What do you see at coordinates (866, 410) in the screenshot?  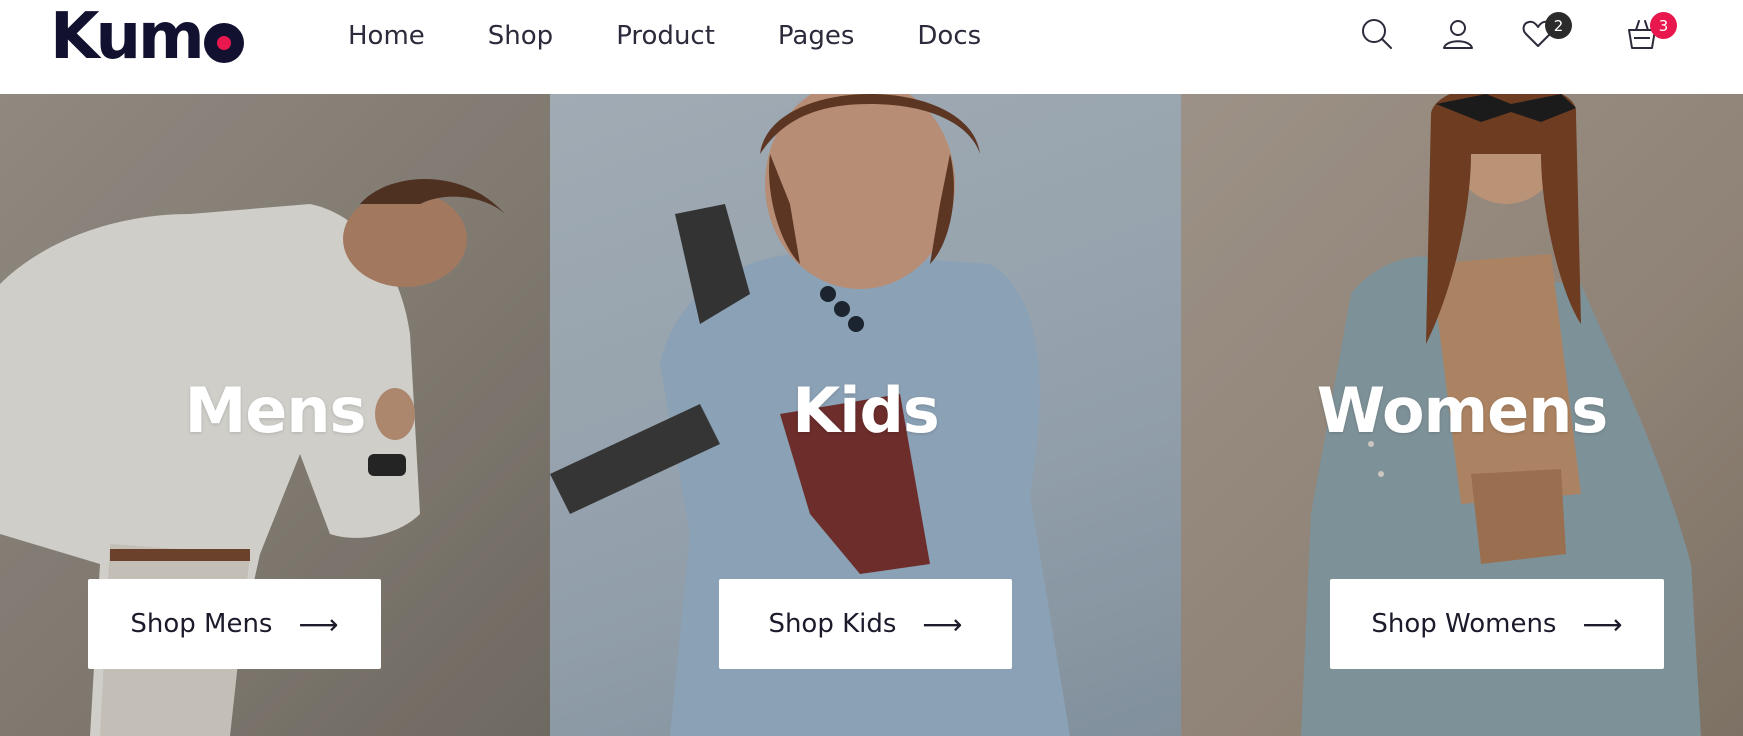 I see `kids-title: Kids` at bounding box center [866, 410].